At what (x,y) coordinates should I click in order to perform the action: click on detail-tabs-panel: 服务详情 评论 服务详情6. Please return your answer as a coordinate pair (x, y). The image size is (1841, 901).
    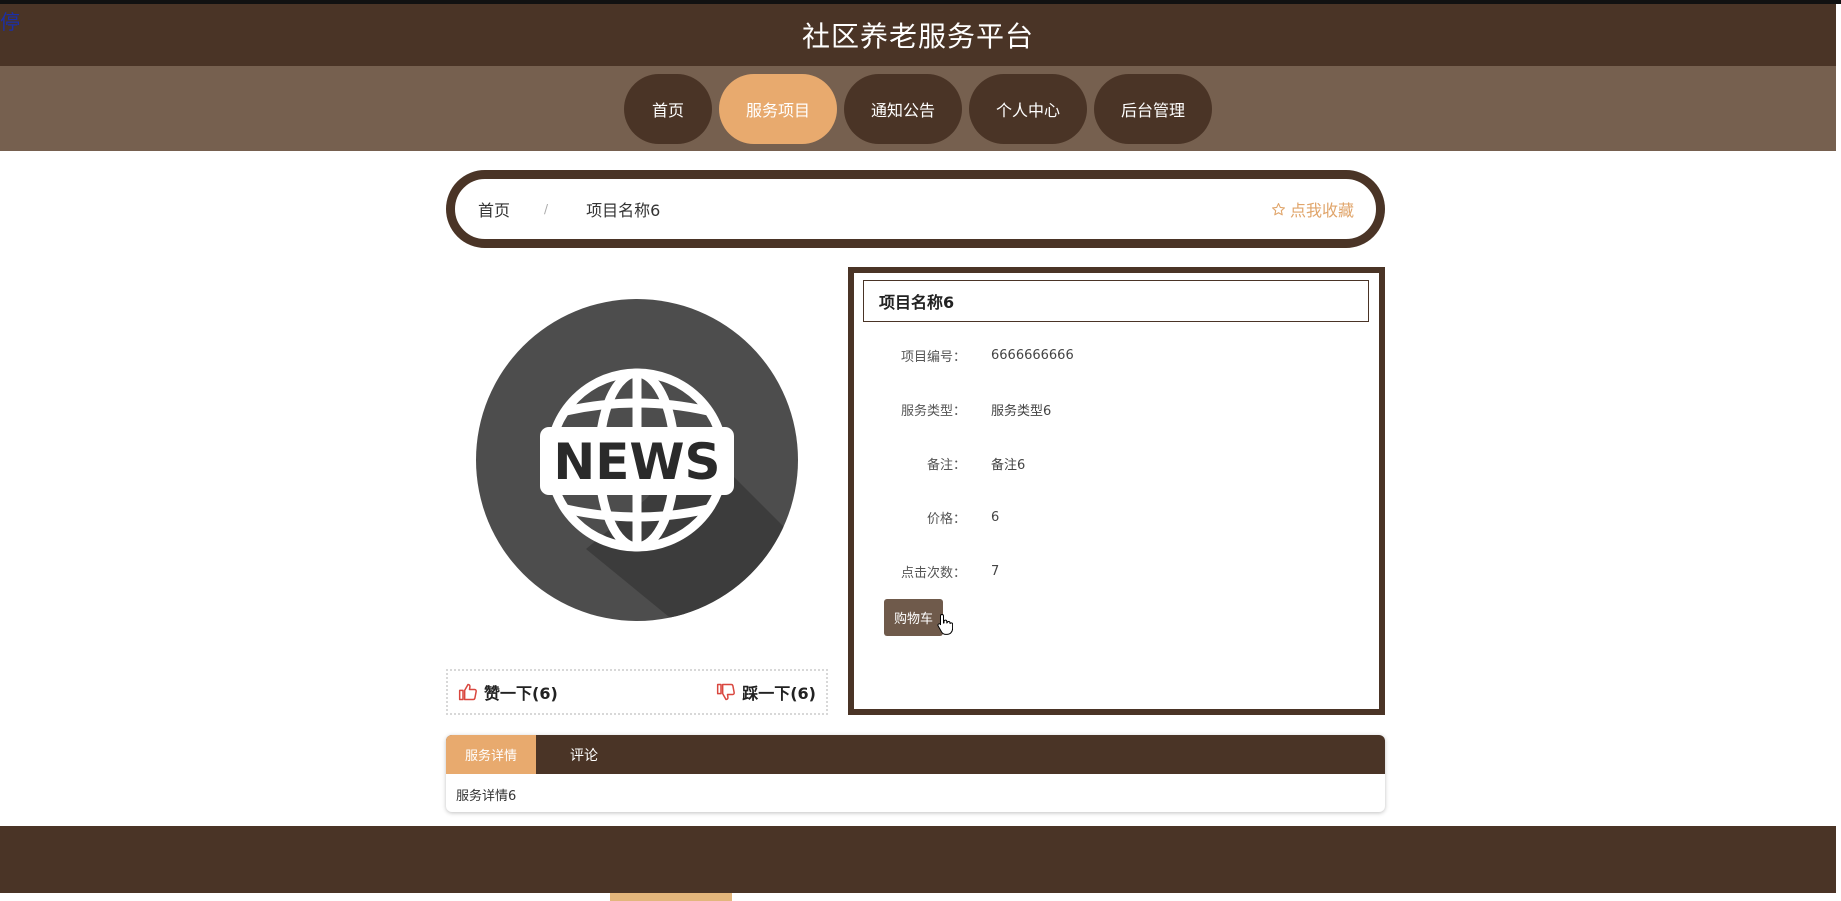
    Looking at the image, I should click on (915, 773).